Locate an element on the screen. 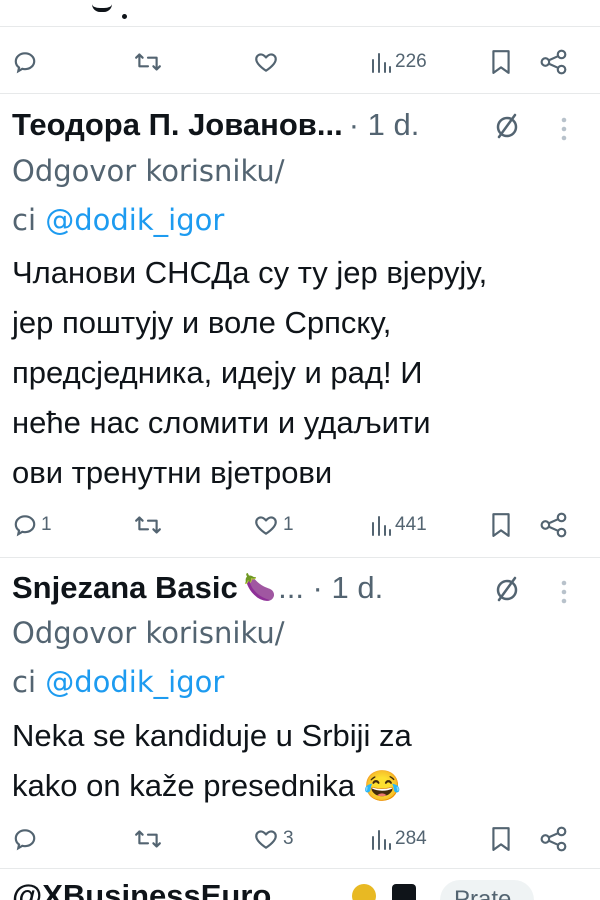  x-logo-icon is located at coordinates (404, 892).